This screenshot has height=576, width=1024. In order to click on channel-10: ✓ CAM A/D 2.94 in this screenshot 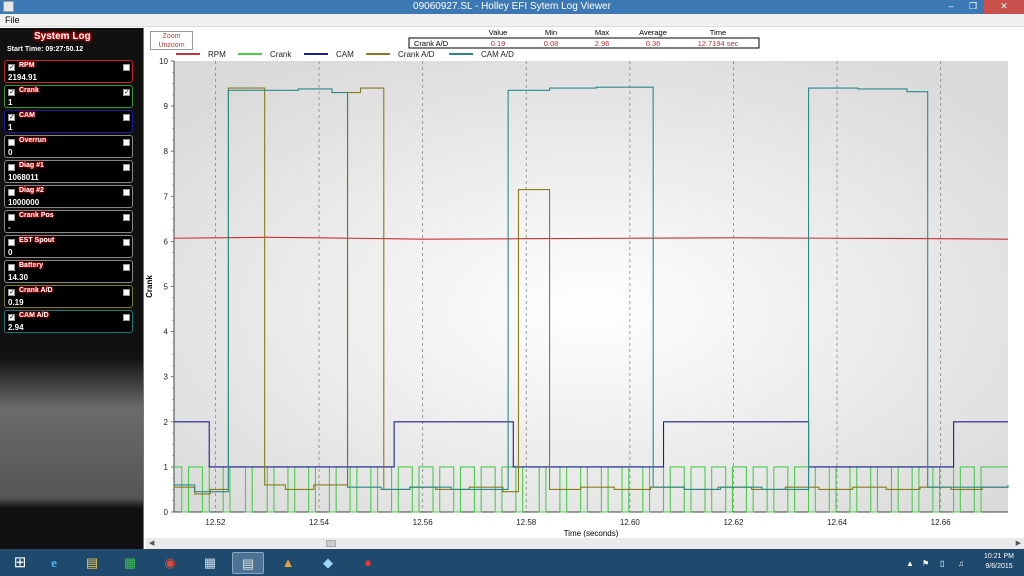, I will do `click(68, 321)`.